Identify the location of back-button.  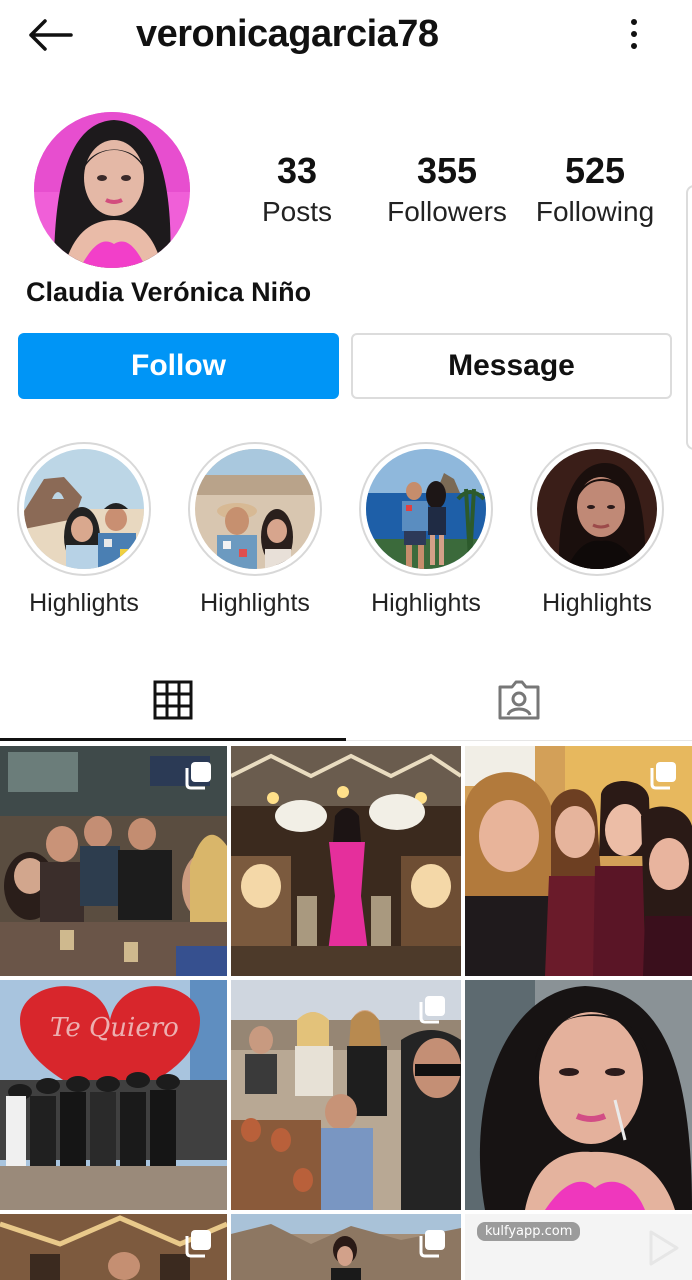
(50, 35).